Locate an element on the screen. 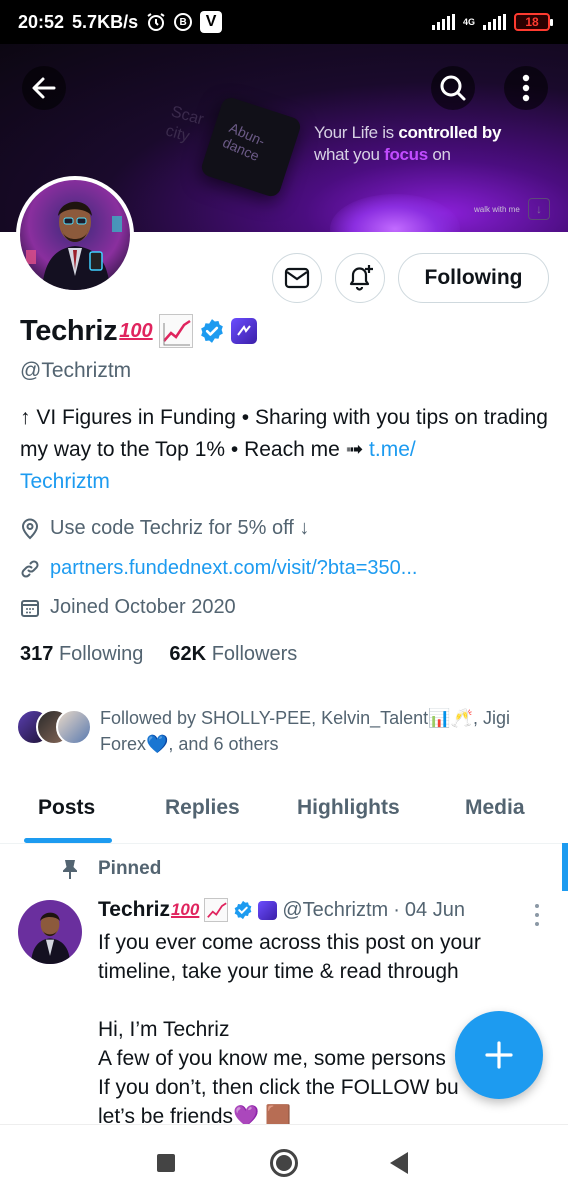 The width and height of the screenshot is (568, 1200). banner-tile: Abun- dance is located at coordinates (251, 147).